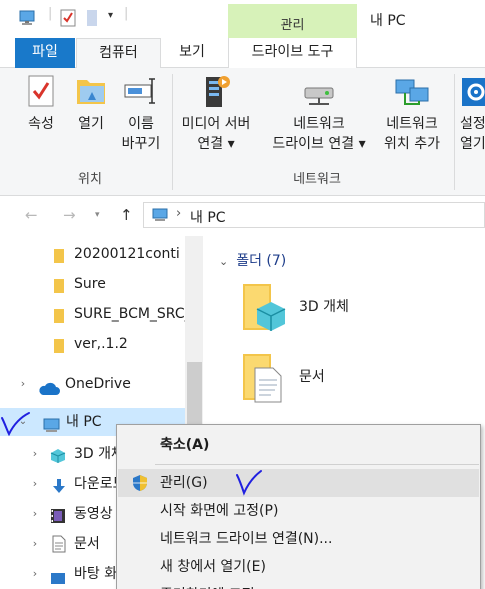 This screenshot has height=589, width=485. What do you see at coordinates (95, 484) in the screenshot?
I see `nav-downloads-label: 다운로드` at bounding box center [95, 484].